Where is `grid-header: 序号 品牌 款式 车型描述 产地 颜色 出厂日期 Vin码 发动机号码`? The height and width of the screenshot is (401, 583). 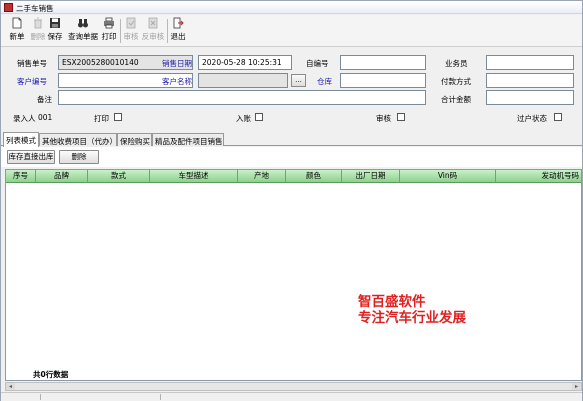 grid-header: 序号 品牌 款式 车型描述 产地 颜色 出厂日期 Vin码 发动机号码 is located at coordinates (293, 176).